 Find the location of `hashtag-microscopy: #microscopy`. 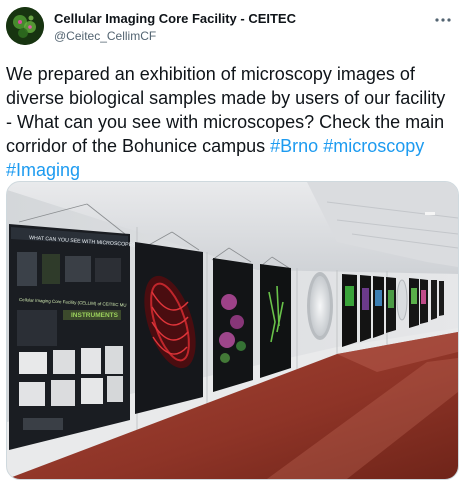

hashtag-microscopy: #microscopy is located at coordinates (373, 146).